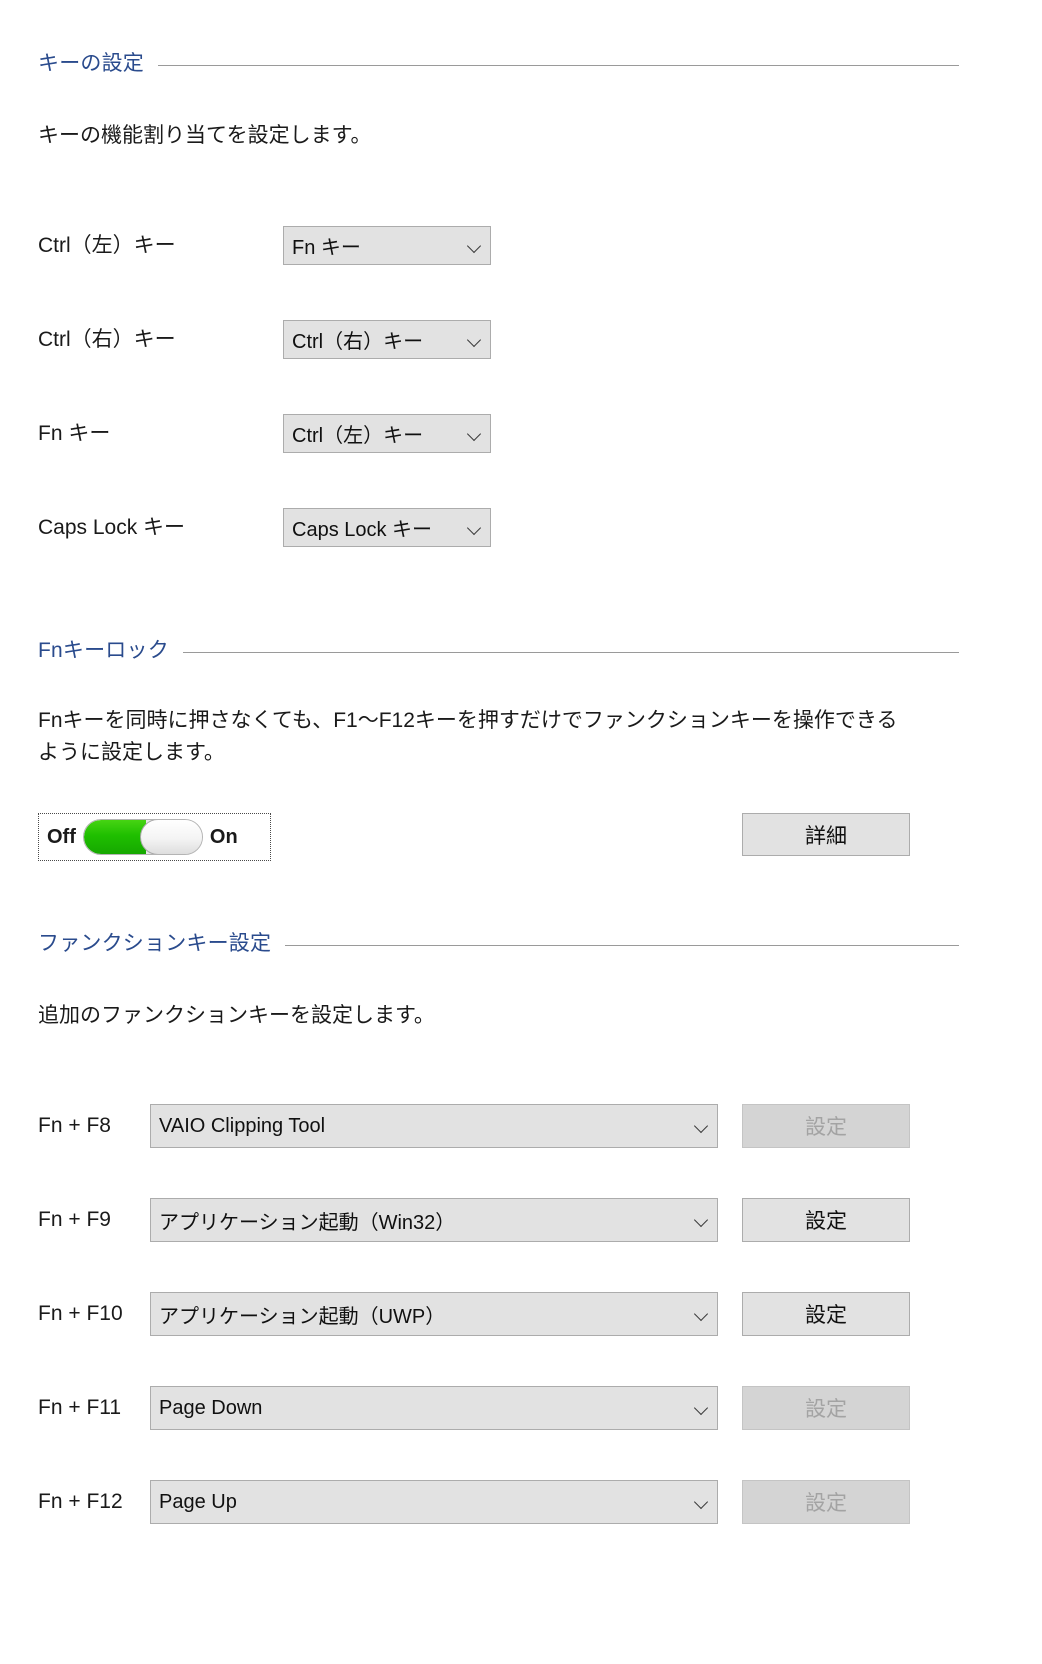 This screenshot has width=1042, height=1664. Describe the element at coordinates (307, 1222) in the screenshot. I see `dropdown-fn-f9-value: アプリケーション起動（Win32）` at that location.